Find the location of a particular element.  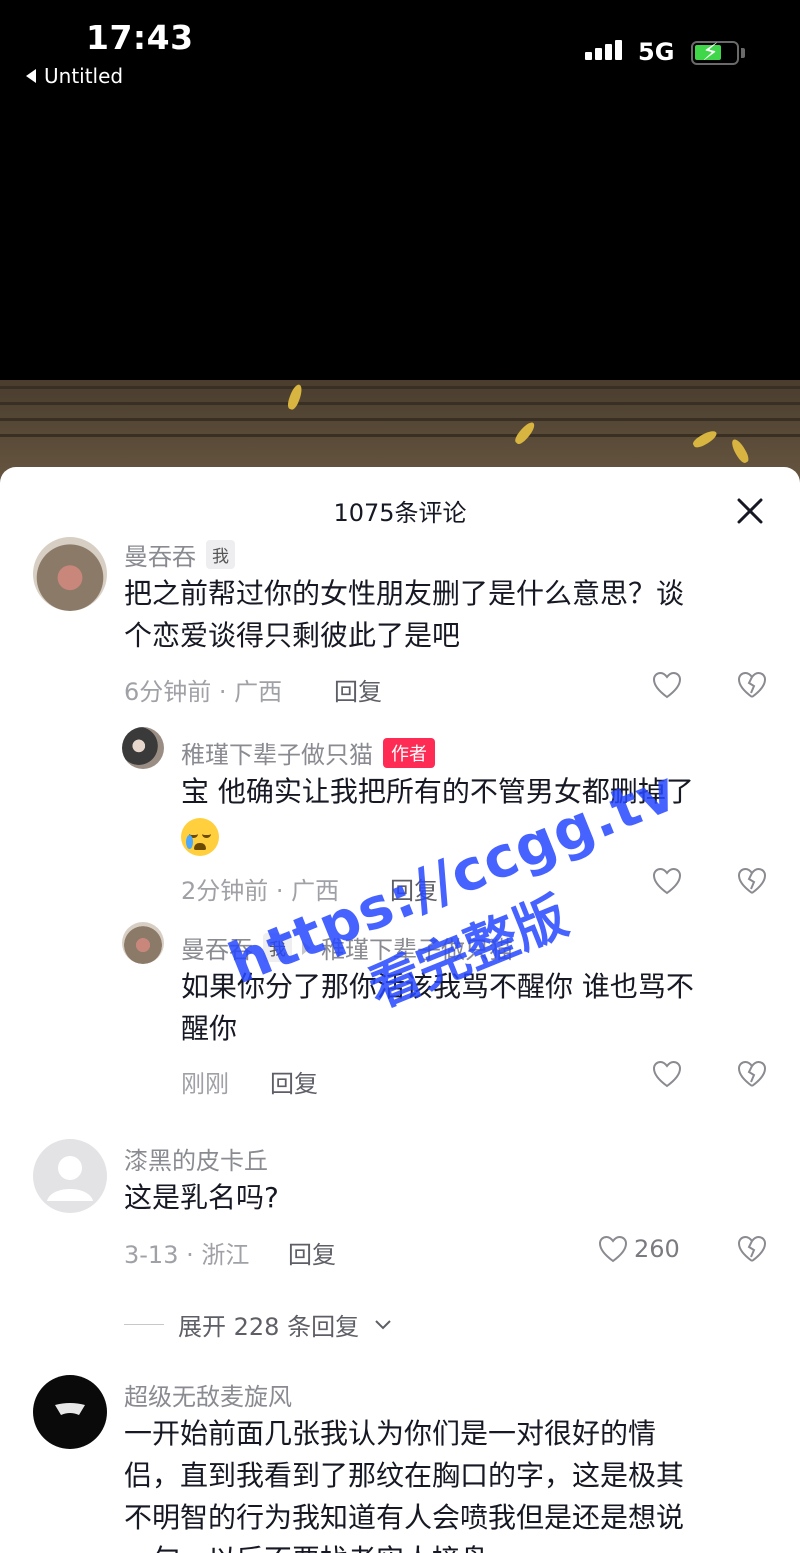

network-type: 5G is located at coordinates (656, 52).